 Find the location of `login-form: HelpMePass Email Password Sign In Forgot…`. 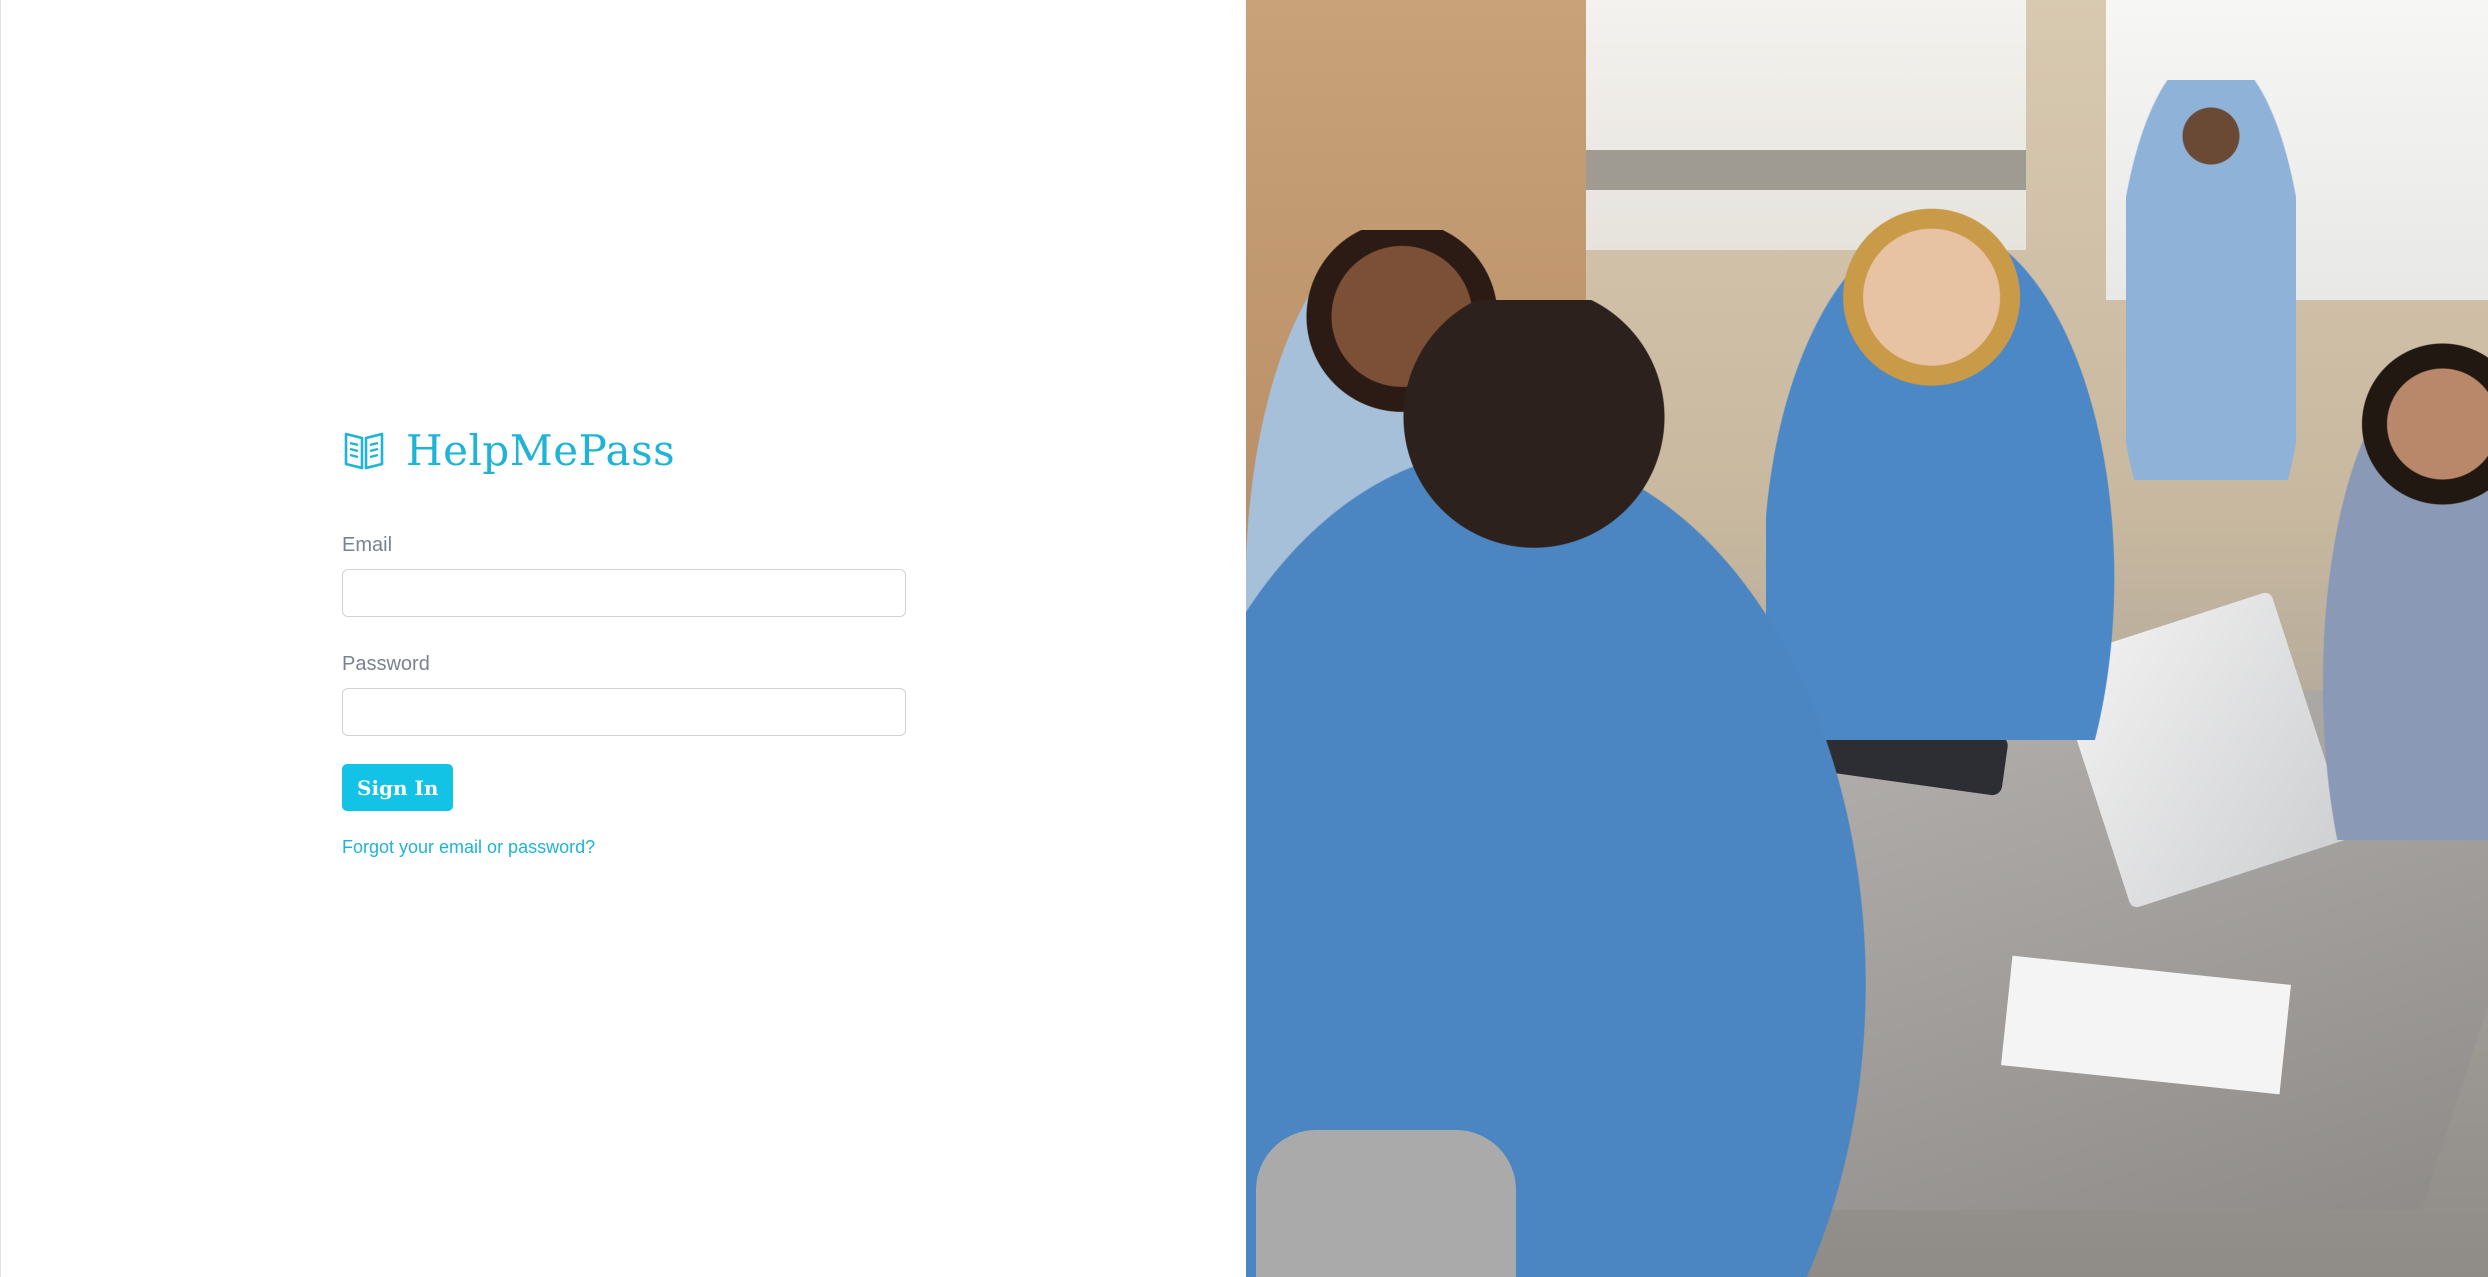

login-form: HelpMePass Email Password Sign In Forgot… is located at coordinates (624, 639).